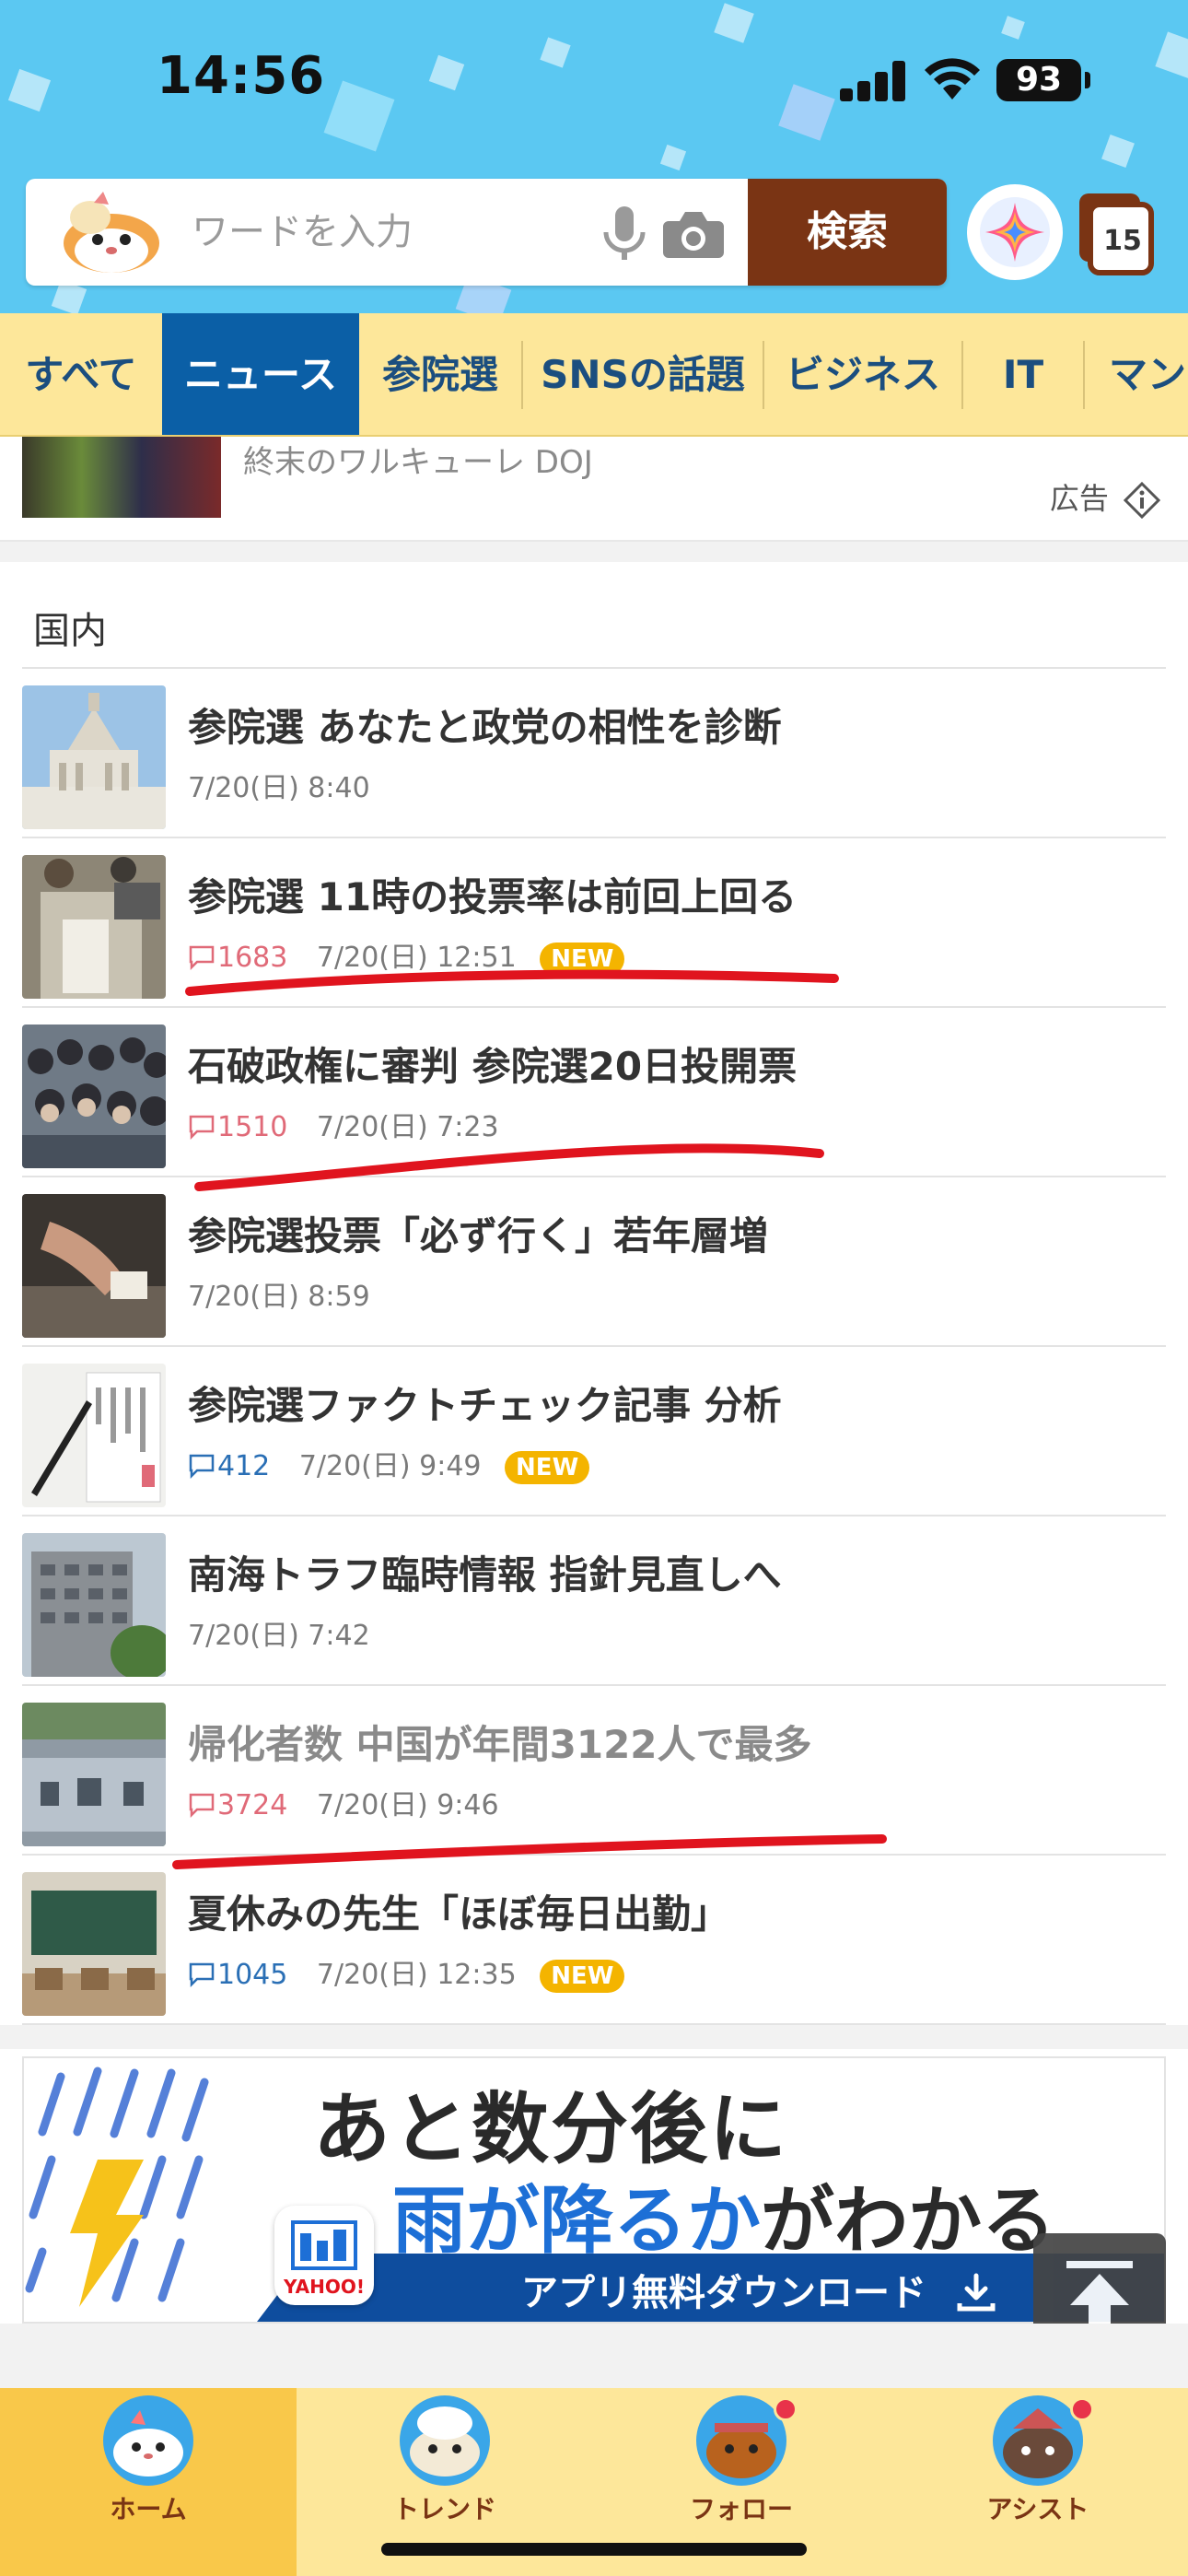 This screenshot has height=2576, width=1188. Describe the element at coordinates (253, 1805) in the screenshot. I see `comment-count-value: 3724` at that location.